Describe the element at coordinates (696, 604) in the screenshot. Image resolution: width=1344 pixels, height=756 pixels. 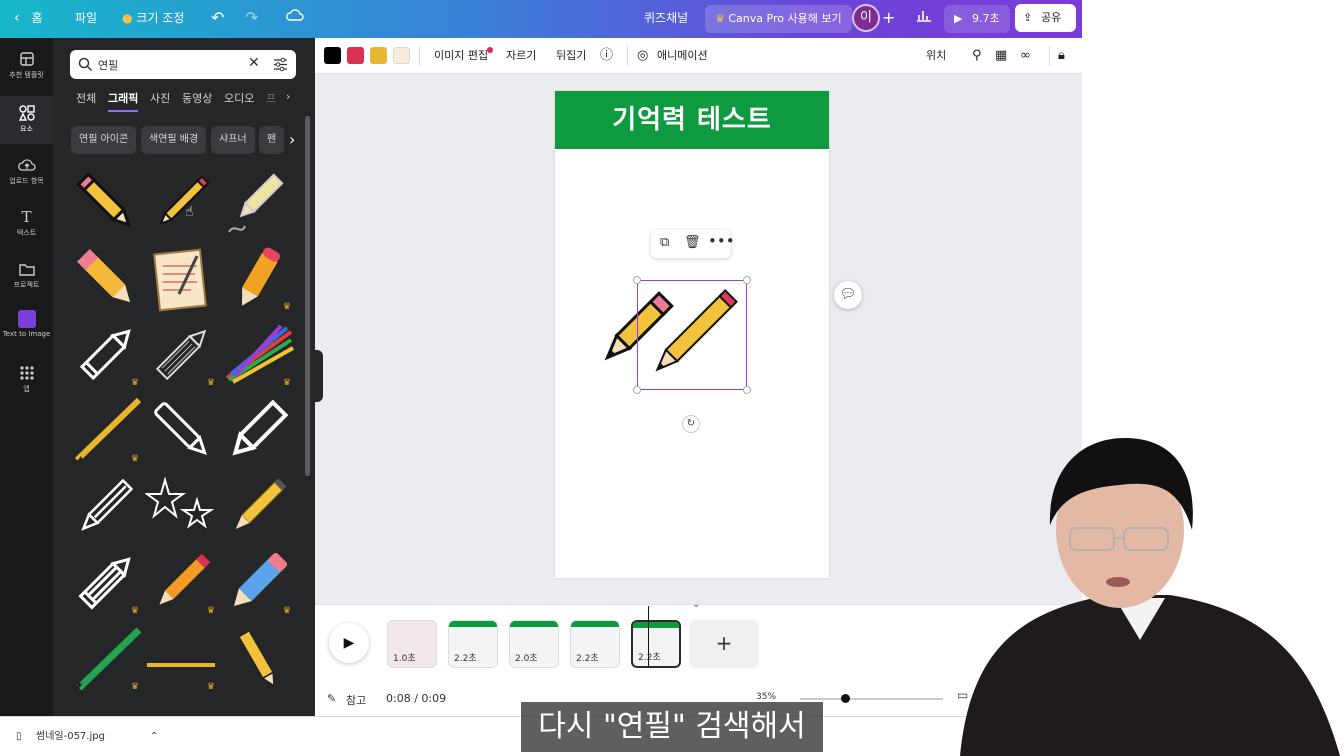
I see `timeline-collapse-icon: ⌄` at that location.